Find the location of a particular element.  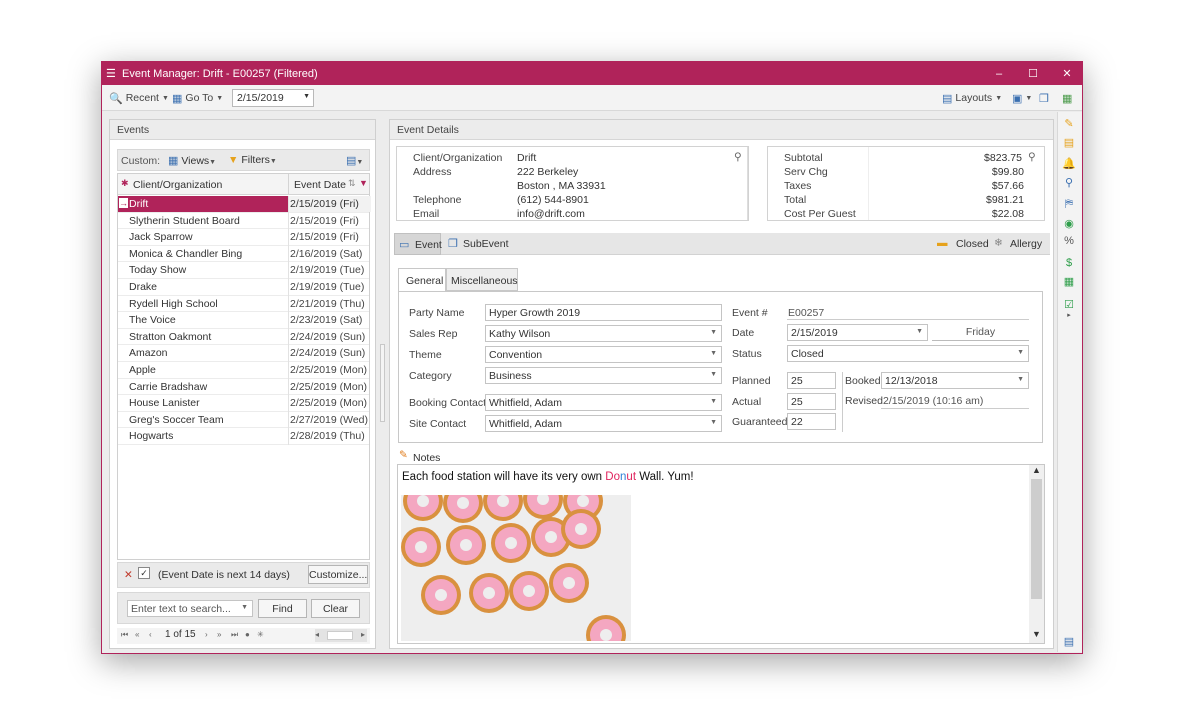

money-icon: $ is located at coordinates (1069, 263).